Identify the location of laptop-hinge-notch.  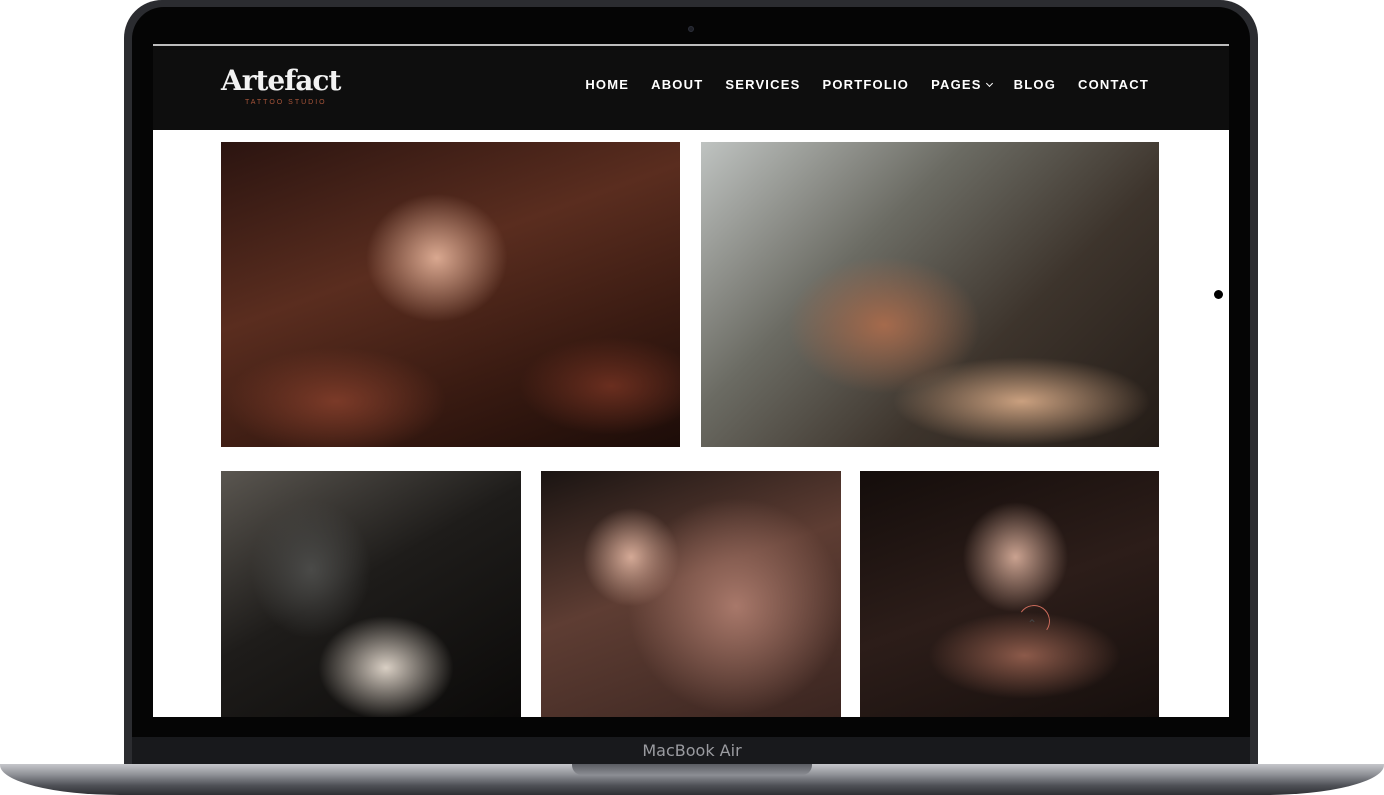
(692, 769).